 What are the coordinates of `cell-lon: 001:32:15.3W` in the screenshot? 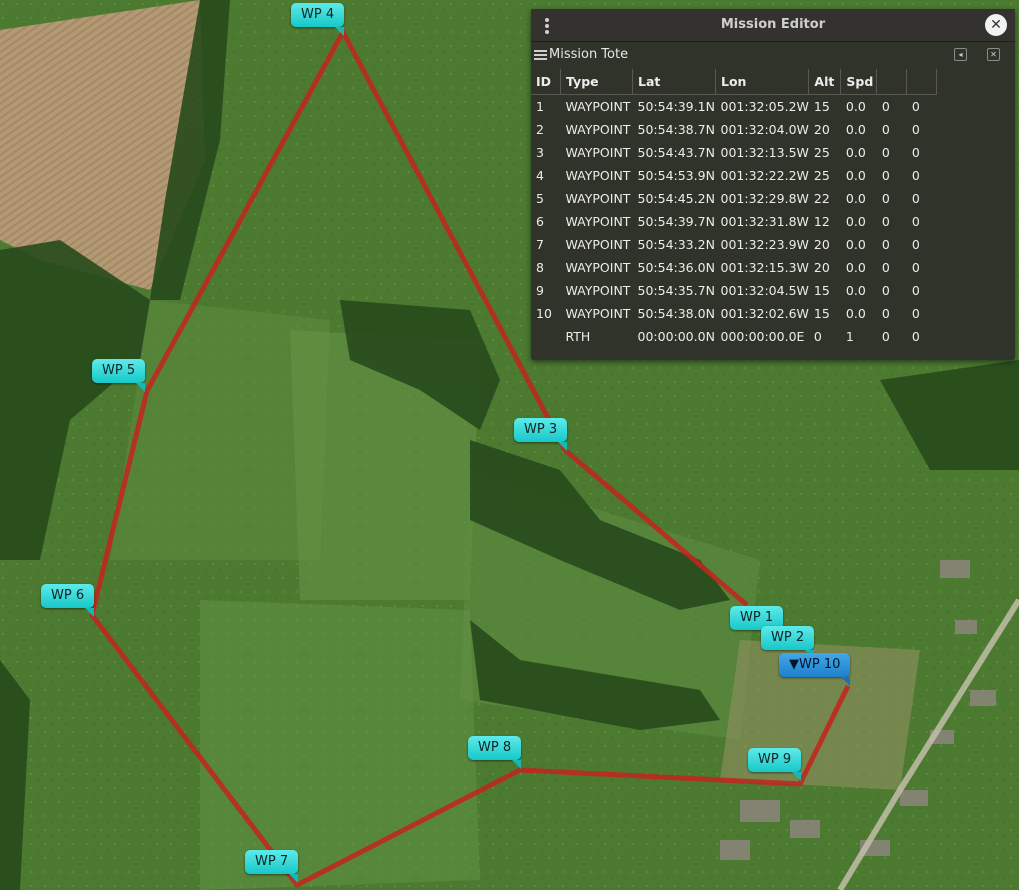 It's located at (762, 267).